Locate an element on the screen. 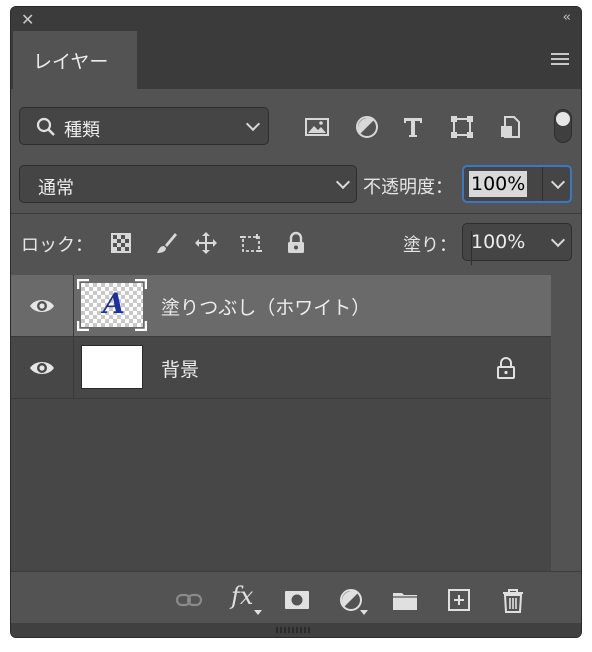  lock-position-move-icon is located at coordinates (206, 243).